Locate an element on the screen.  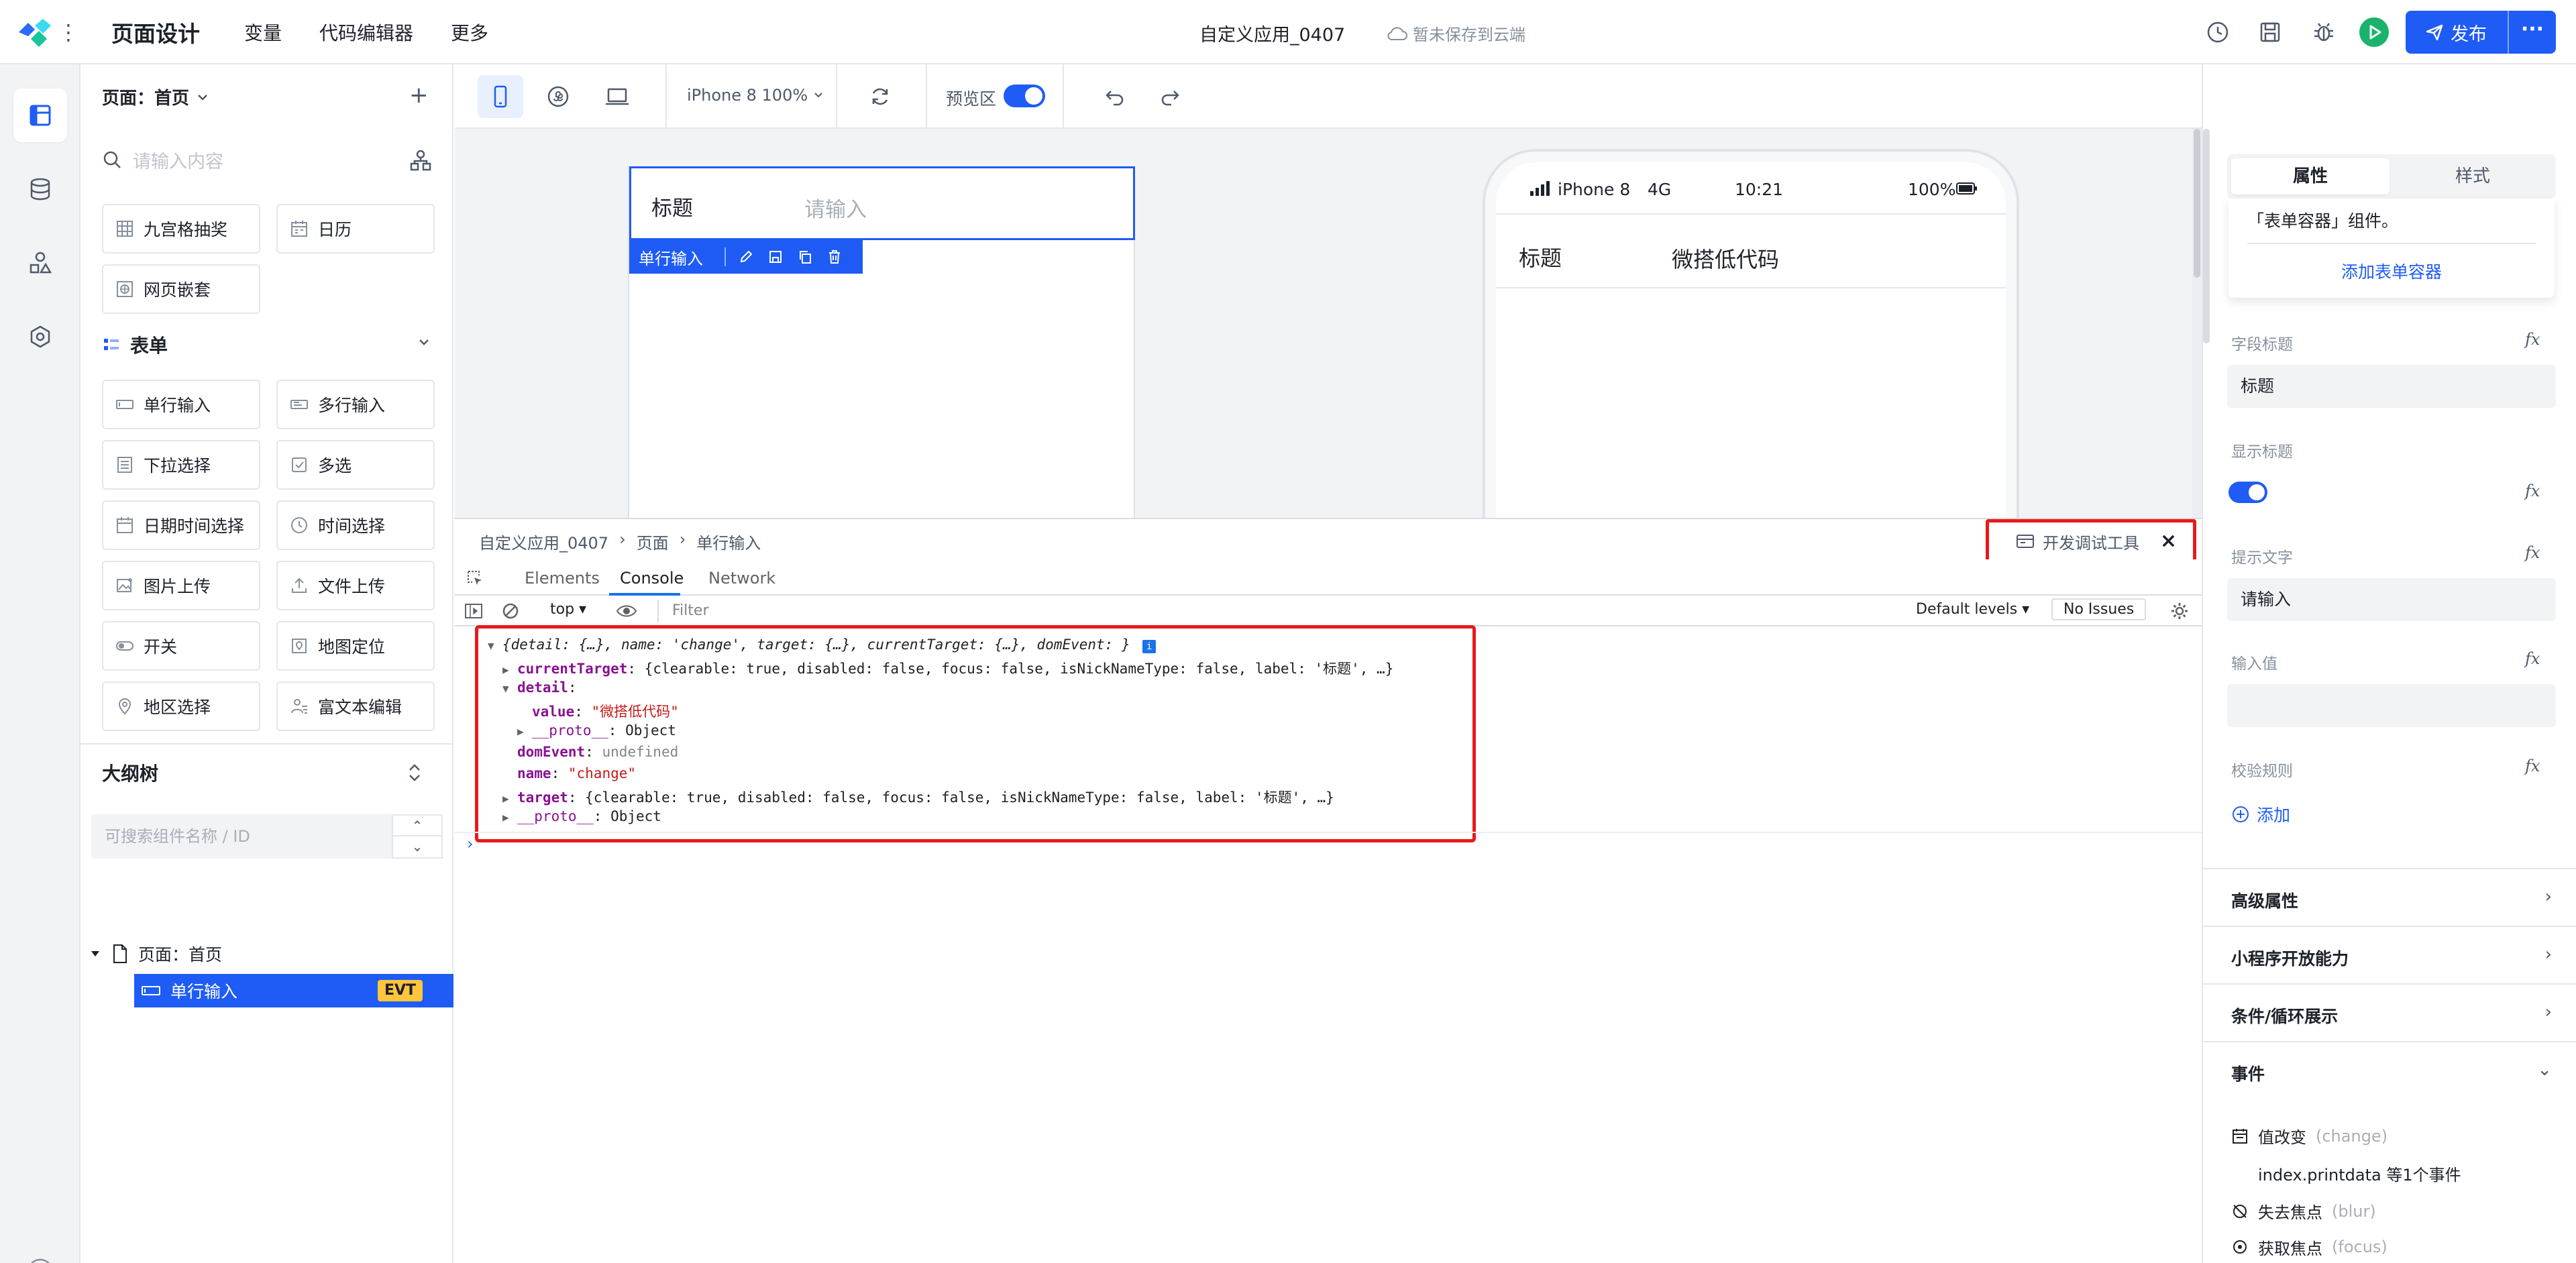
component-region-select: 地区选择 is located at coordinates (181, 706).